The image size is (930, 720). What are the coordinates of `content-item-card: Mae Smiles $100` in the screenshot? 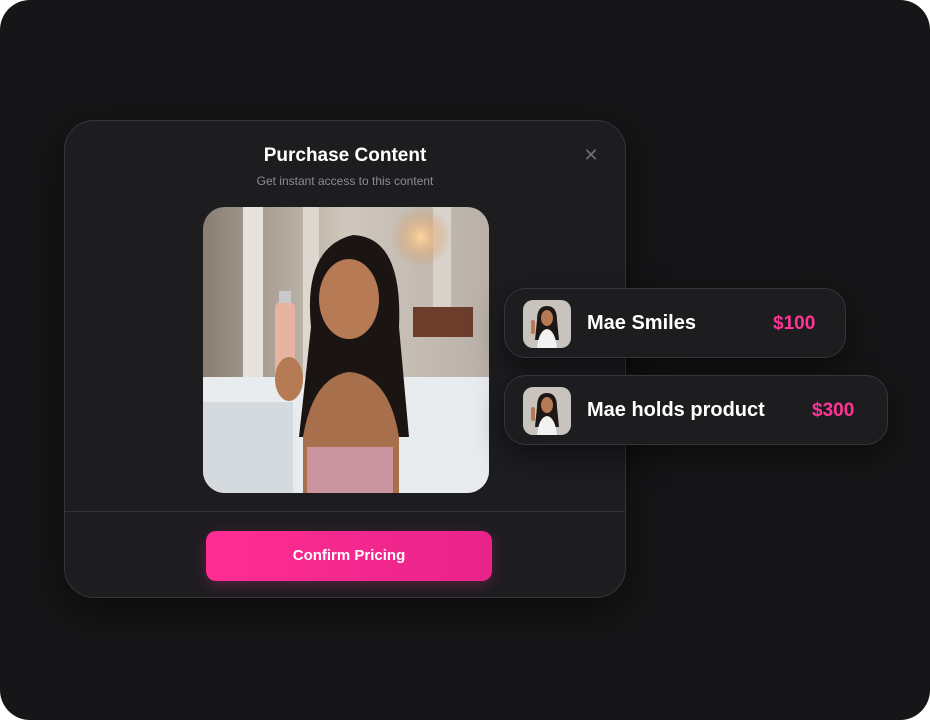 It's located at (675, 323).